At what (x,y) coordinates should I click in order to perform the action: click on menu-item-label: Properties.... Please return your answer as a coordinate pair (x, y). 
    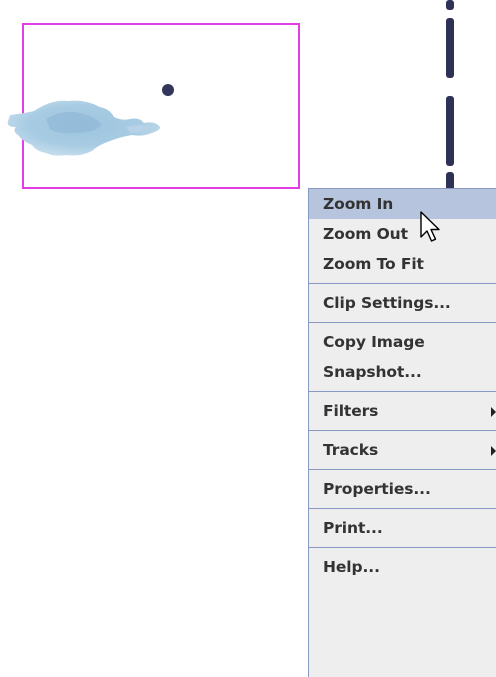
    Looking at the image, I should click on (377, 489).